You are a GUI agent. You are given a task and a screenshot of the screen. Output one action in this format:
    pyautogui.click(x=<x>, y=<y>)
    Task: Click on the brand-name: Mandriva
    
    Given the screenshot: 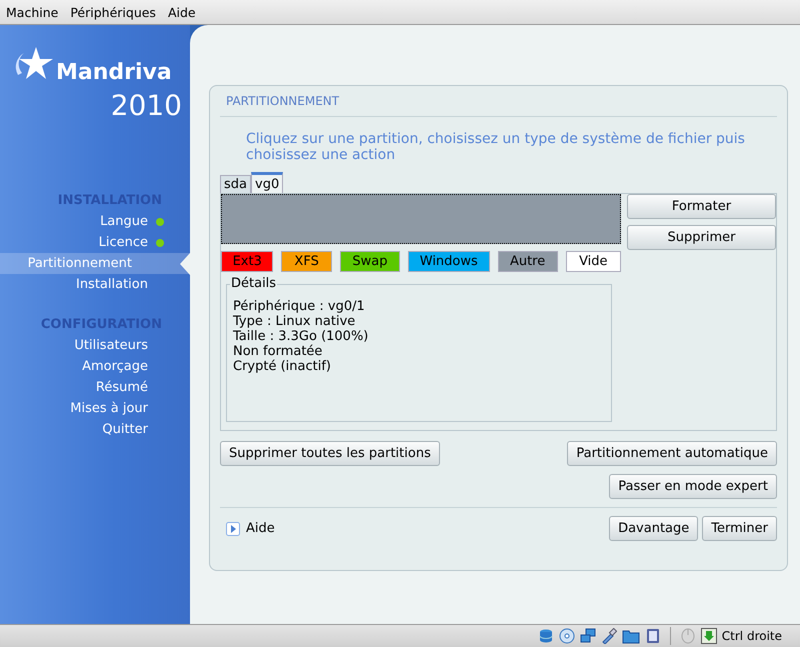 What is the action you would take?
    pyautogui.click(x=114, y=72)
    